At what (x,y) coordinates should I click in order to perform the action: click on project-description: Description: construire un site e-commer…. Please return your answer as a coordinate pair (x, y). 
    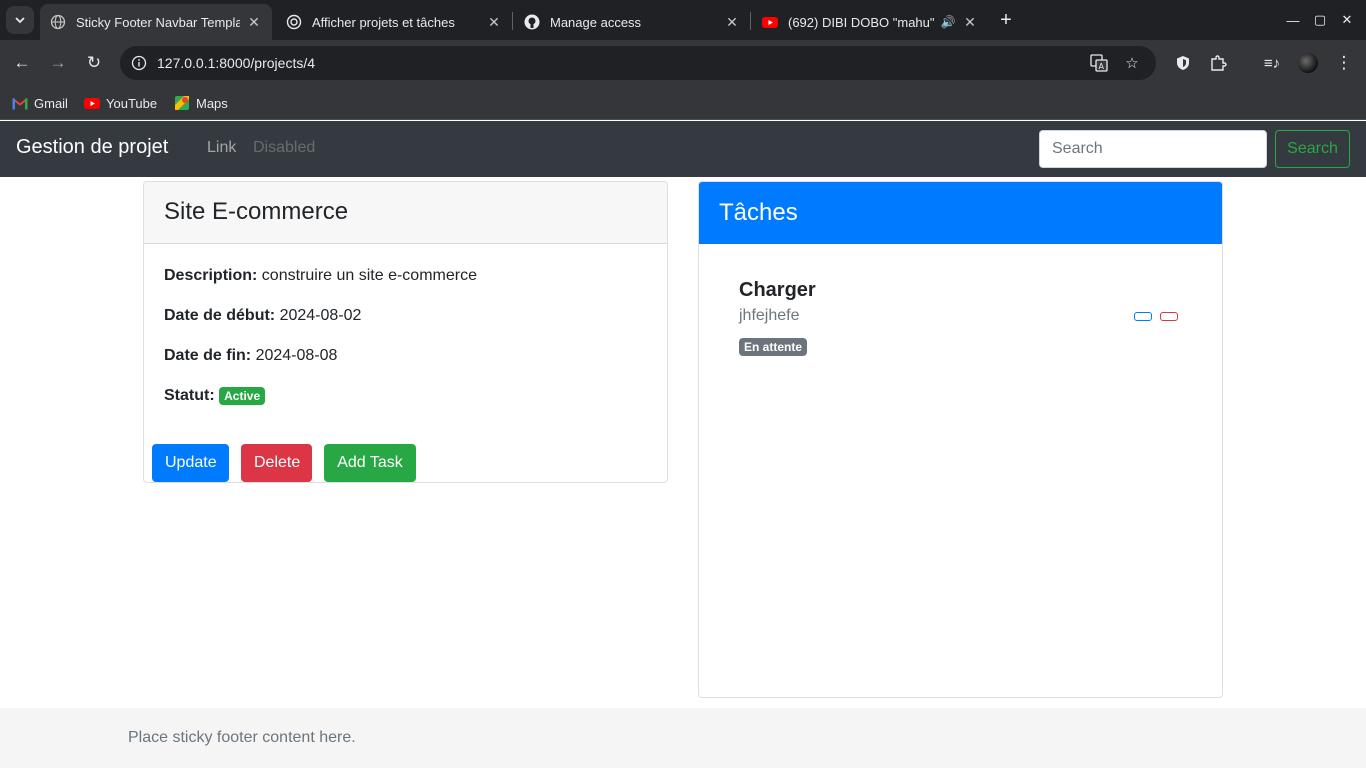
    Looking at the image, I should click on (405, 276).